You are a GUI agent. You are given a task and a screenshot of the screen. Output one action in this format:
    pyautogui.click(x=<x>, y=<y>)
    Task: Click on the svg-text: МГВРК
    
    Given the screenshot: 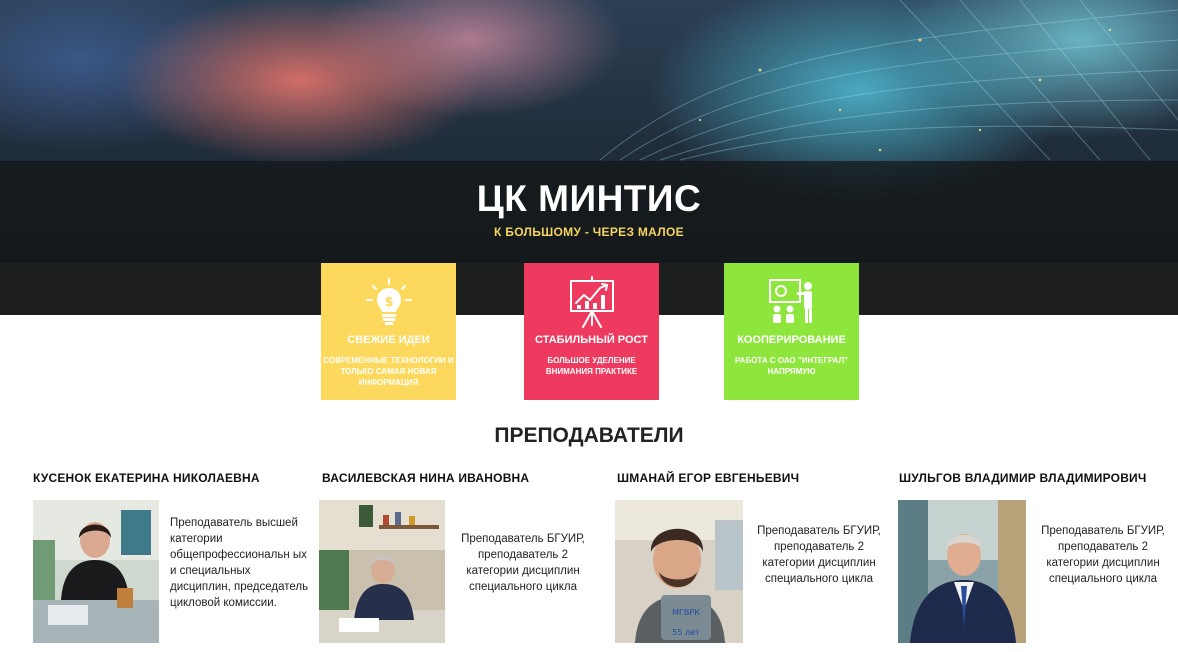 What is the action you would take?
    pyautogui.click(x=686, y=612)
    